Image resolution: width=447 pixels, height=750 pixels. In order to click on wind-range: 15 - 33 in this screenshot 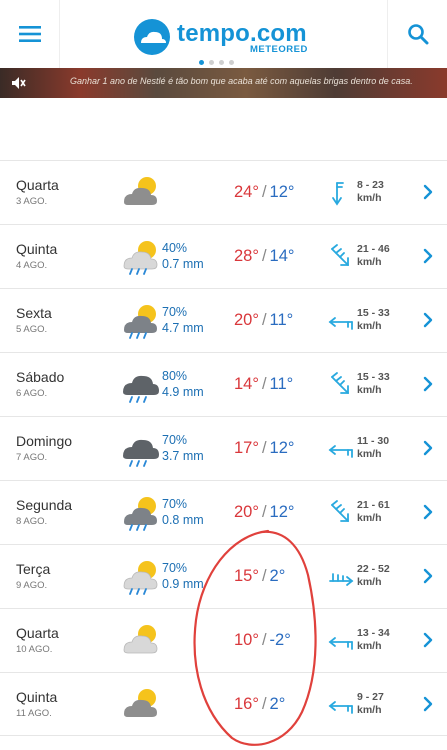, I will do `click(373, 377)`.